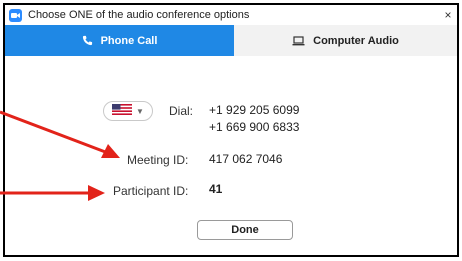 This screenshot has width=462, height=261. Describe the element at coordinates (246, 159) in the screenshot. I see `meeting-id-value: 417 062 7046` at that location.